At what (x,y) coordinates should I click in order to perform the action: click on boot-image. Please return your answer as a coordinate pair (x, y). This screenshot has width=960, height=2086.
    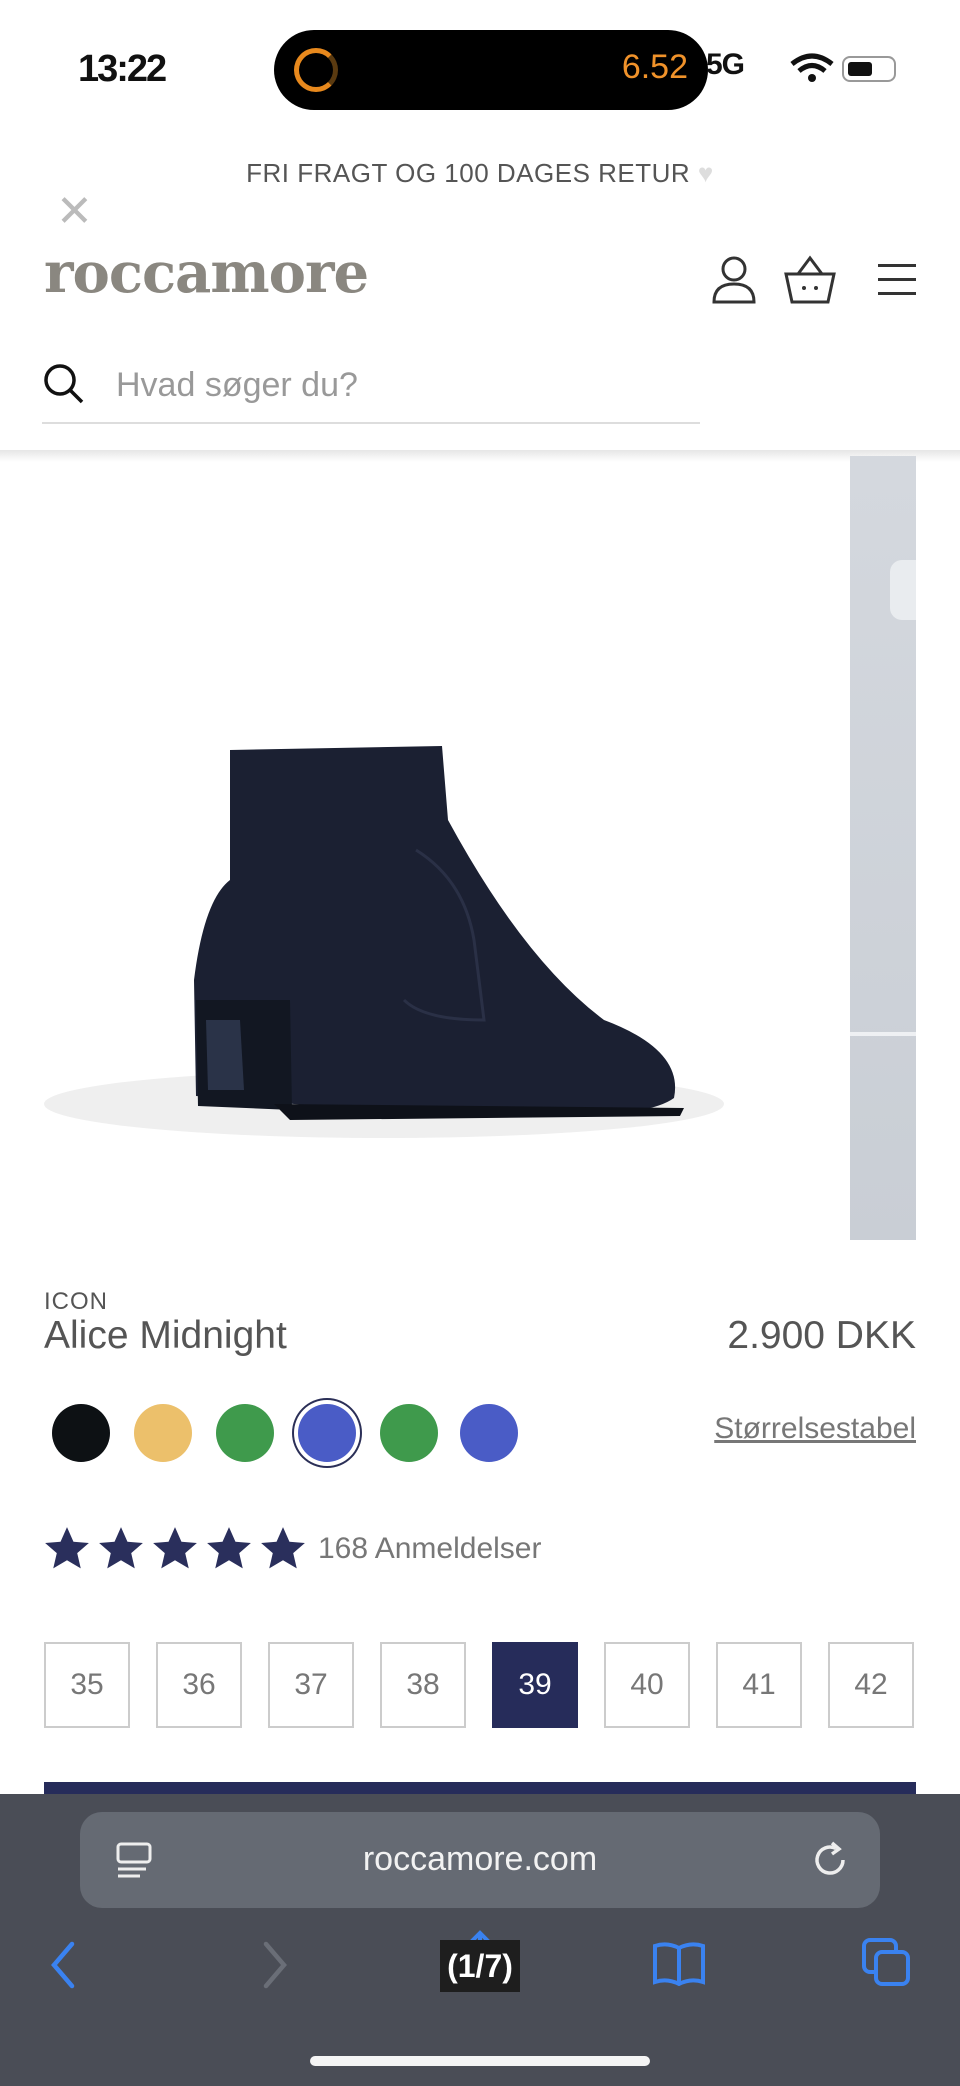
    Looking at the image, I should click on (384, 942).